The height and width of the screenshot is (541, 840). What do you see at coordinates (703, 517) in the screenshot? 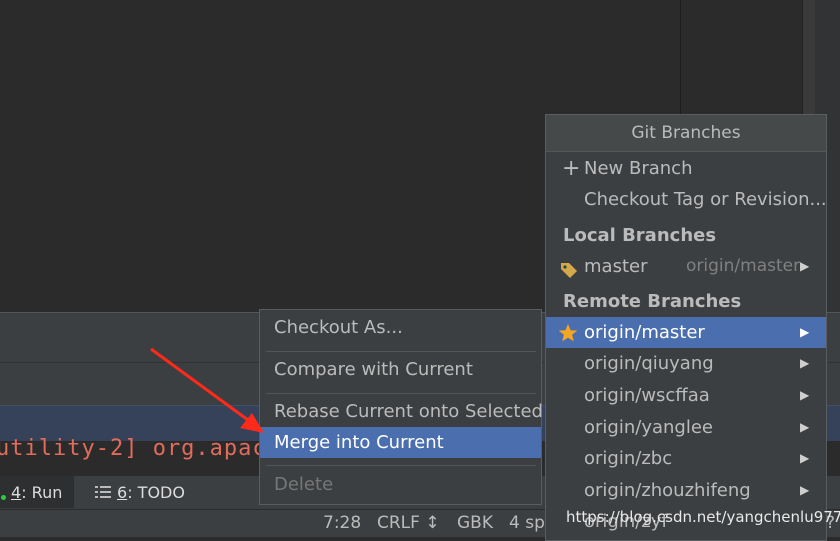
I see `watermark: https://blog.csdn.net/yangchenlu9774` at bounding box center [703, 517].